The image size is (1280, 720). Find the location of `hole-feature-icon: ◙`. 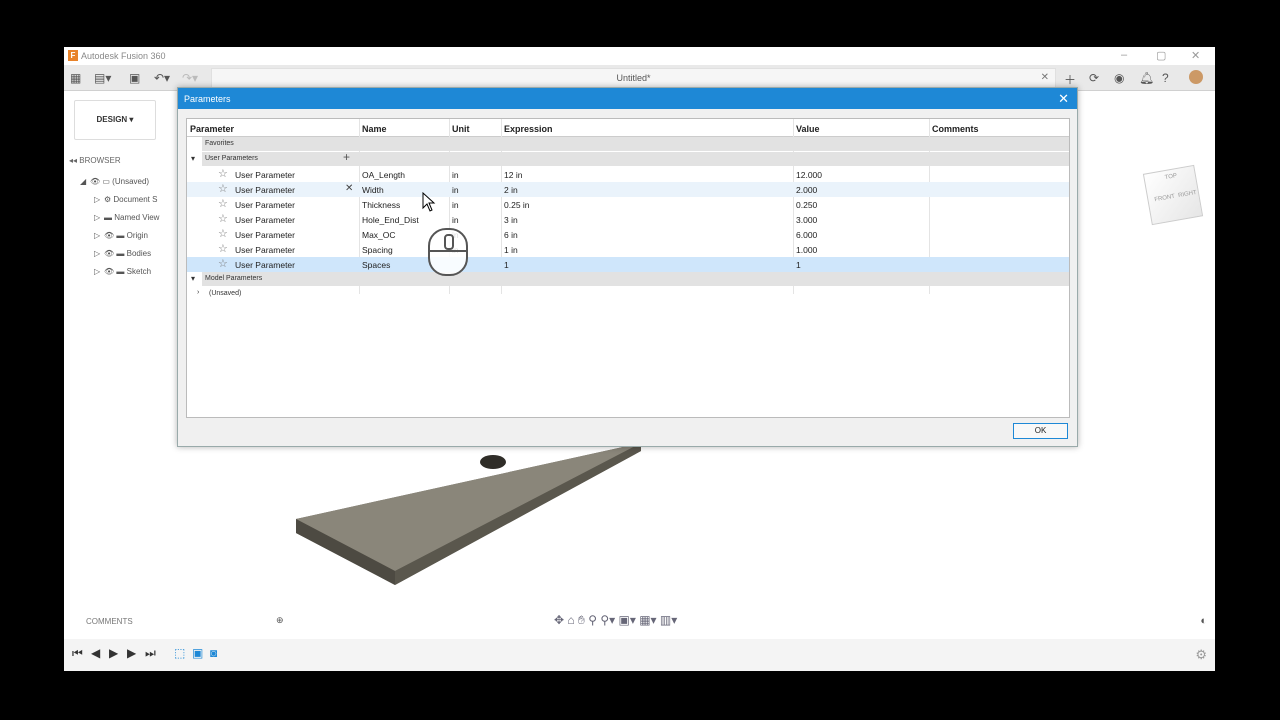

hole-feature-icon: ◙ is located at coordinates (213, 653).